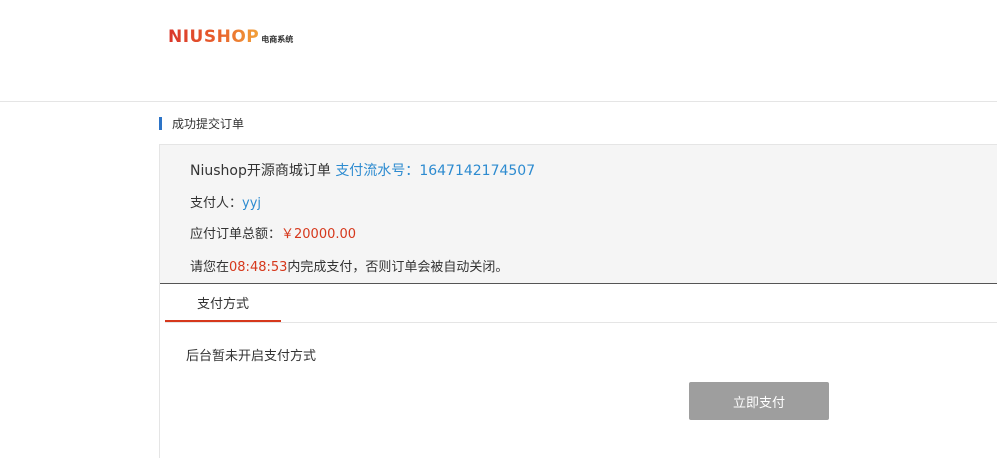 This screenshot has height=458, width=997. I want to click on deadline-prefix: 请您在, so click(210, 267).